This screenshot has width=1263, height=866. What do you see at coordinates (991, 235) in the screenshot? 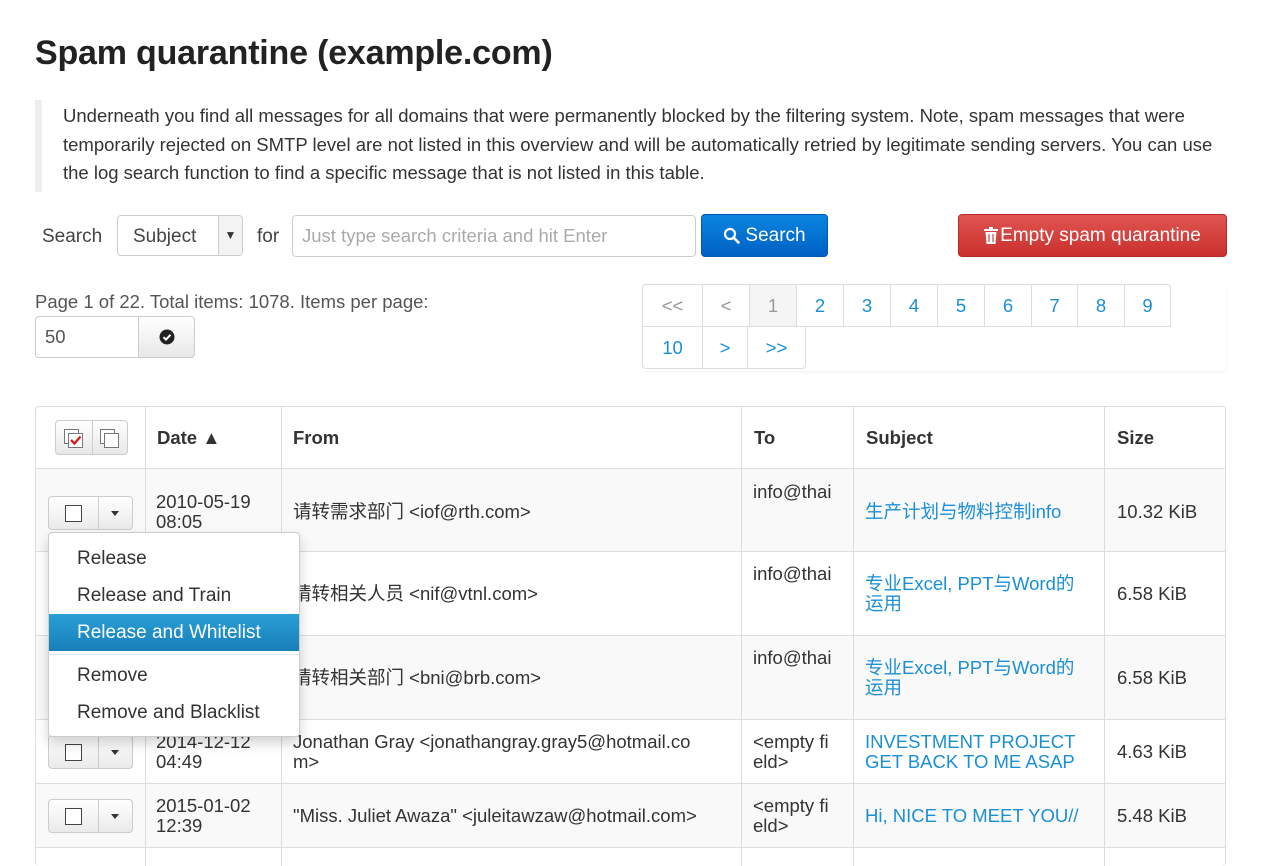
I see `trash-icon` at bounding box center [991, 235].